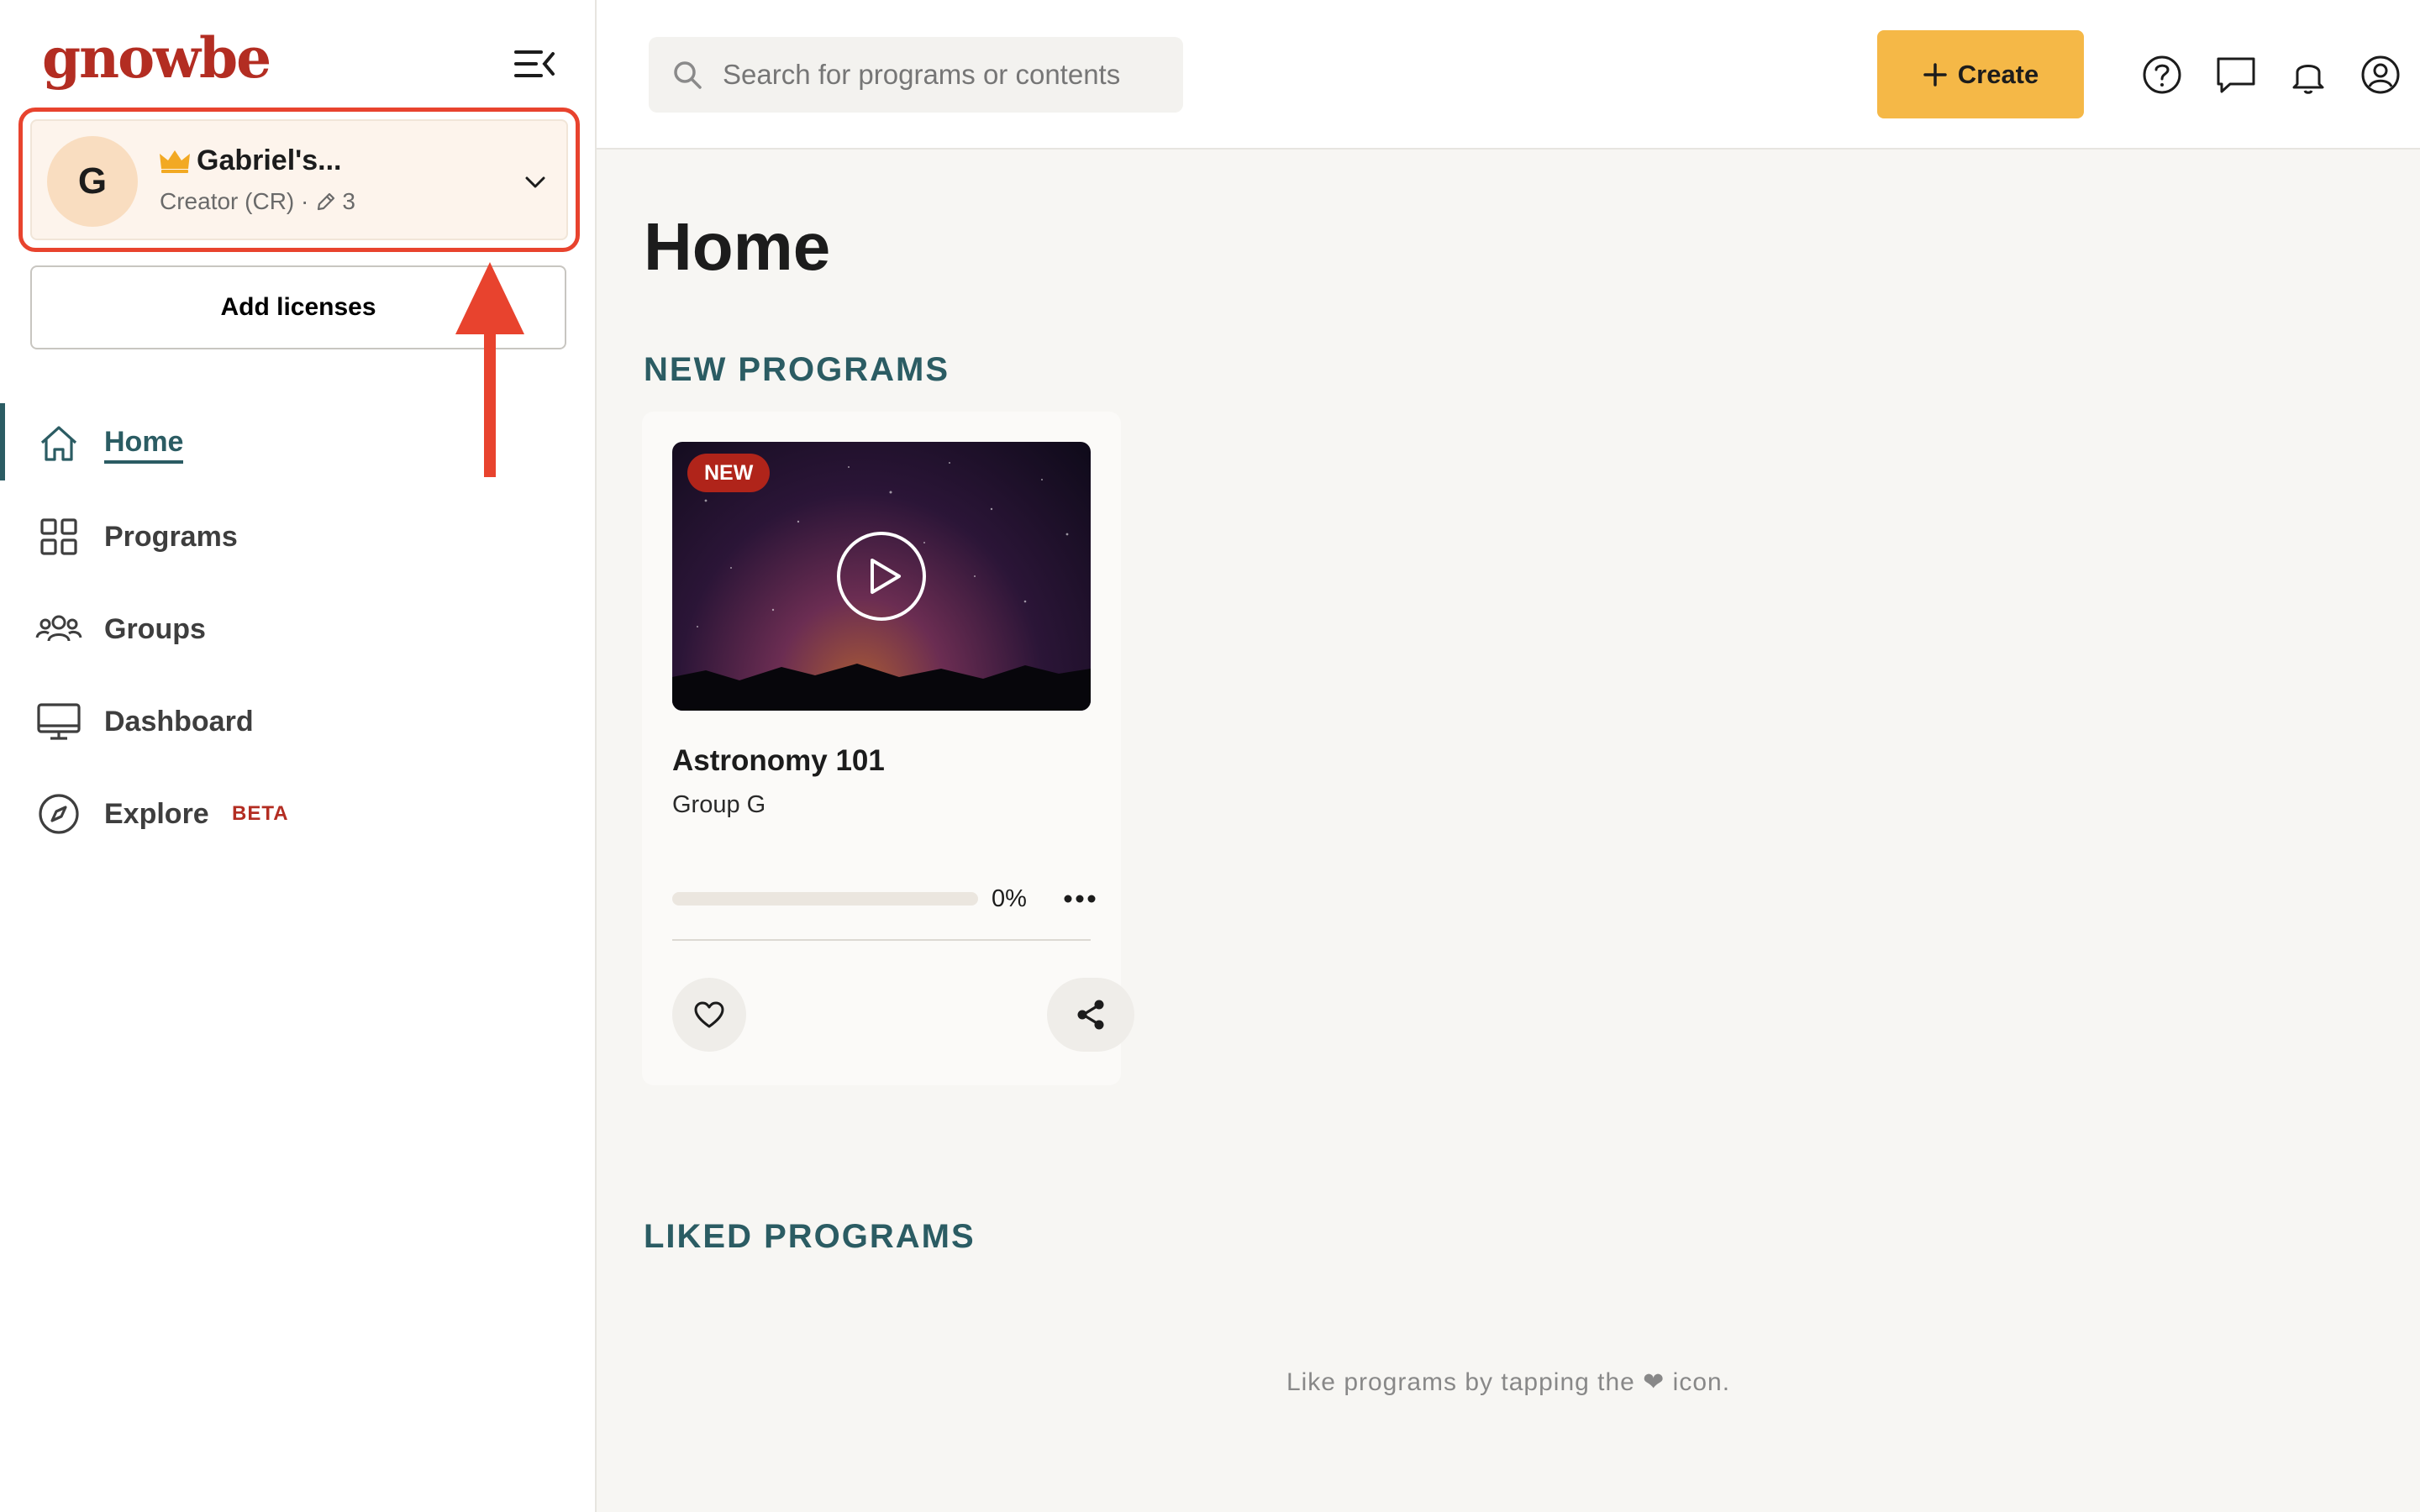  What do you see at coordinates (2236, 75) in the screenshot?
I see `chat-icon` at bounding box center [2236, 75].